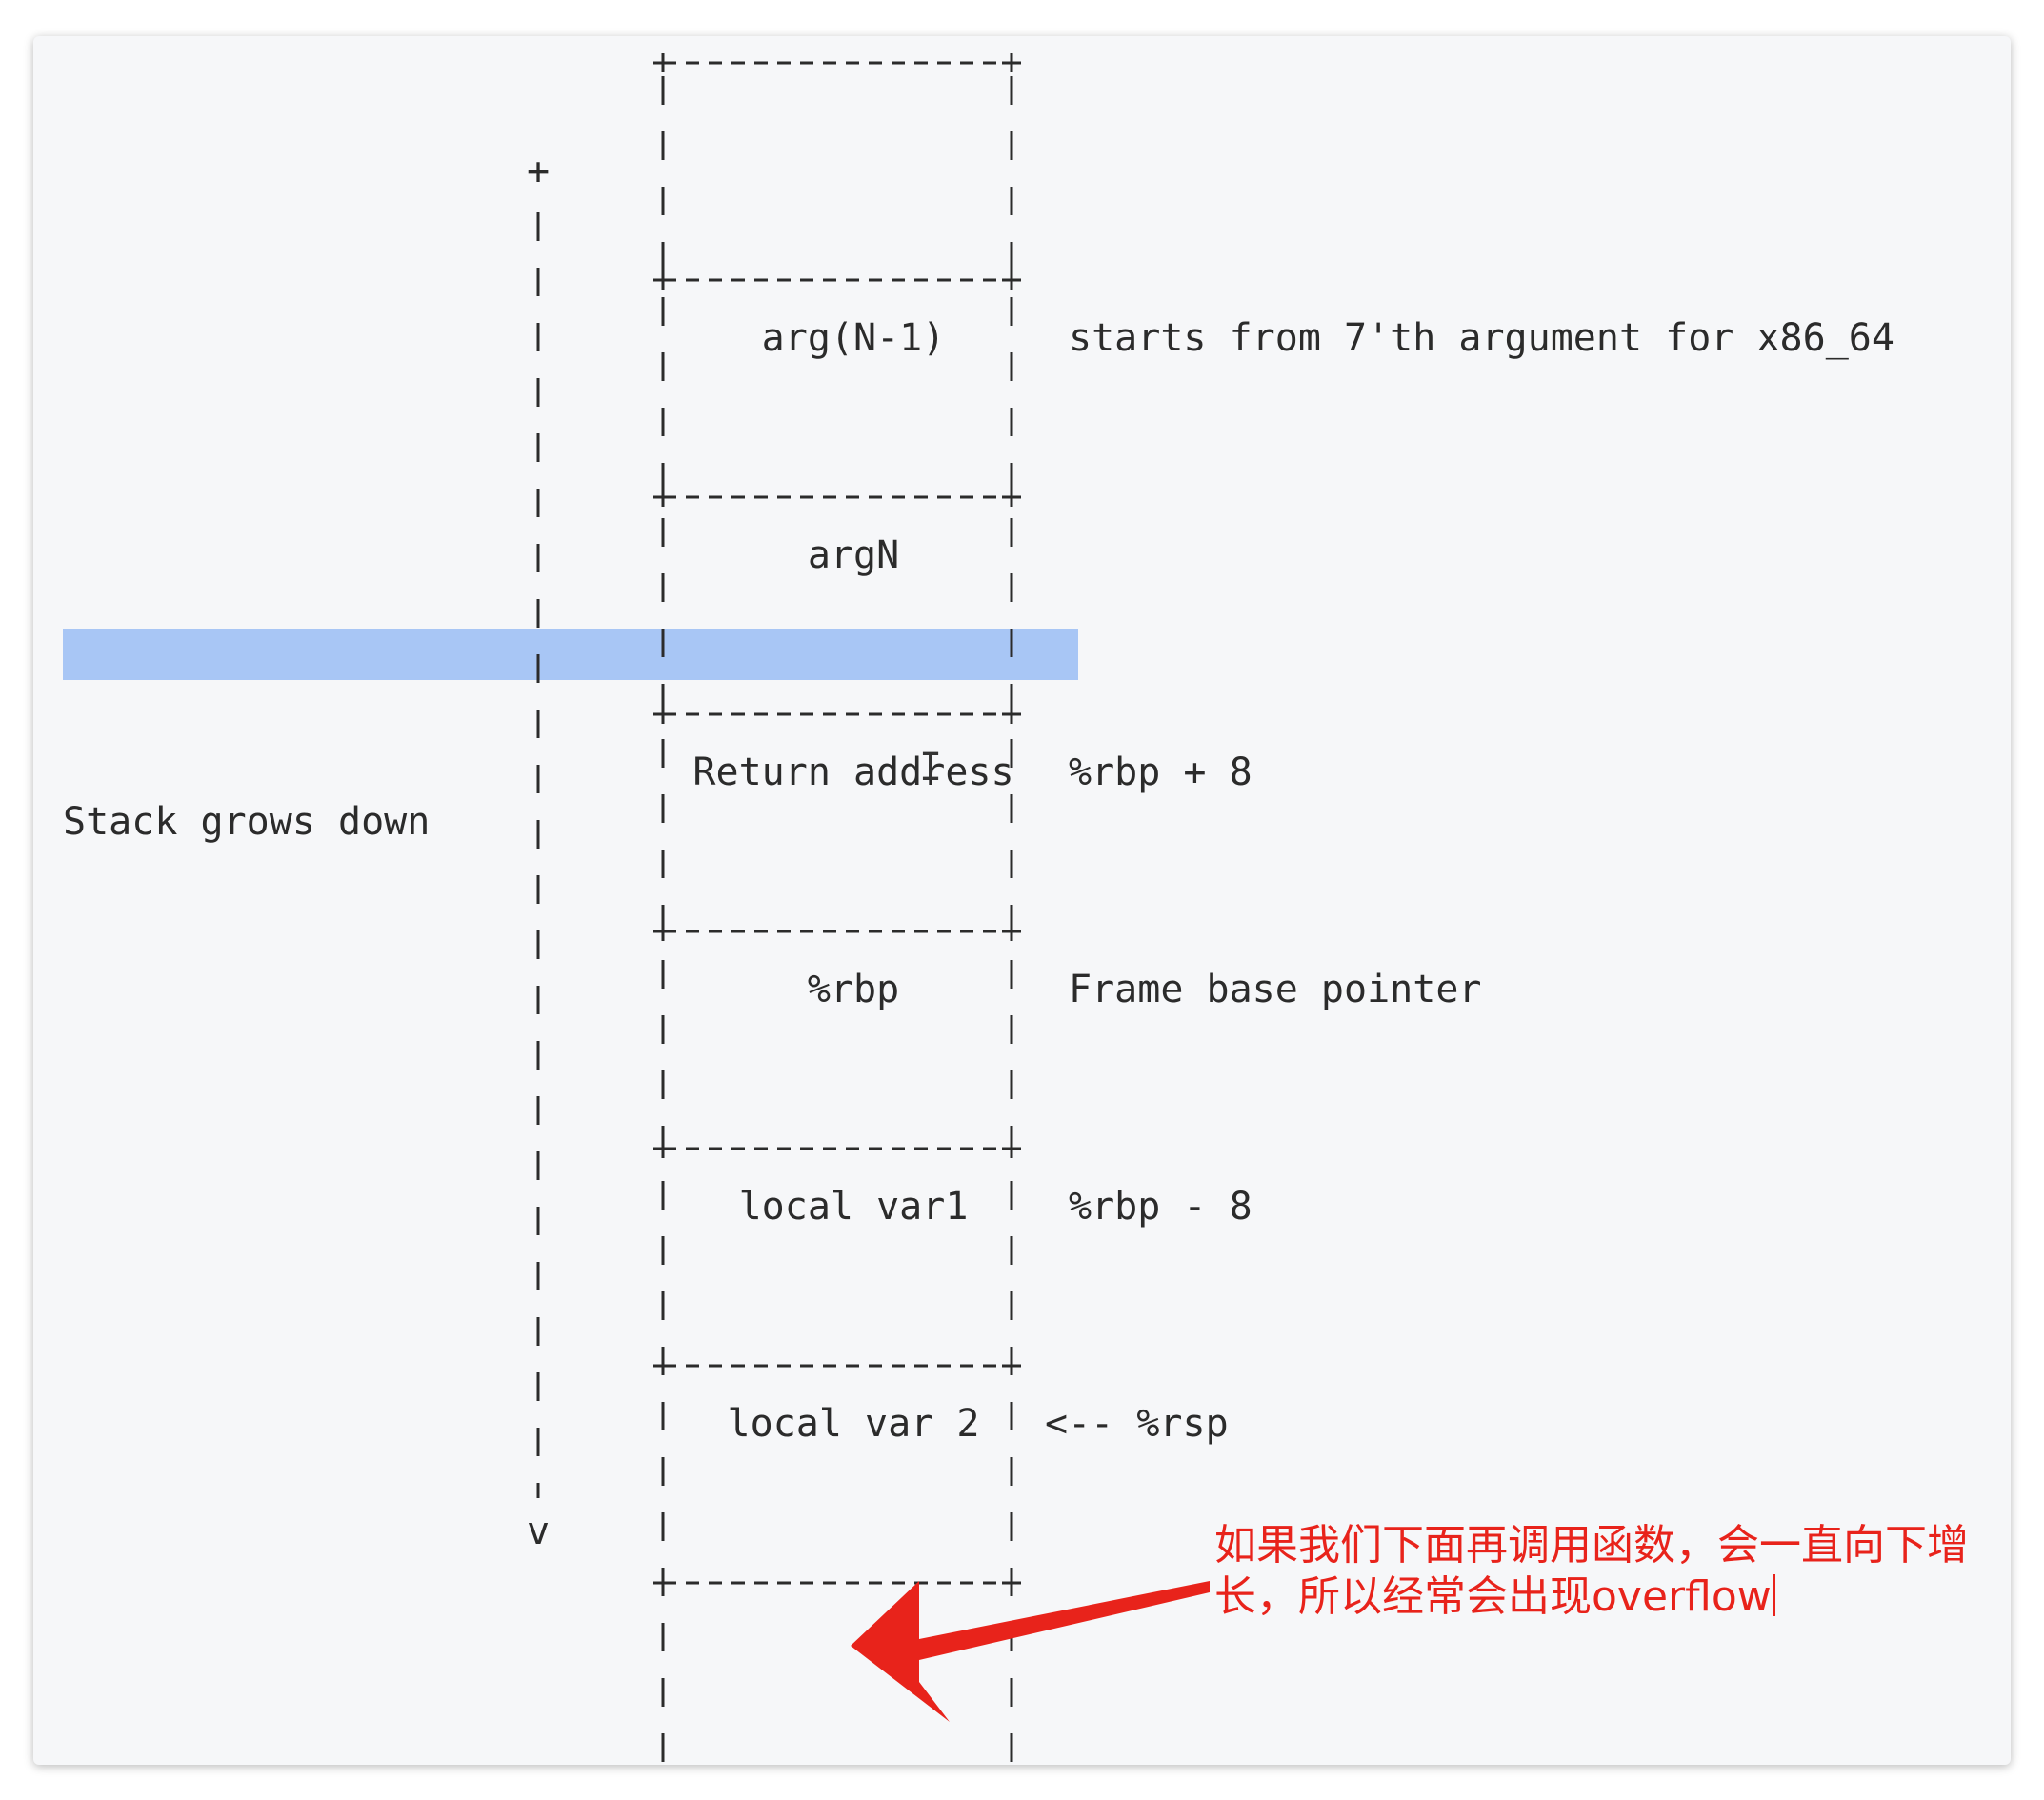 This screenshot has width=2044, height=1800. Describe the element at coordinates (538, 171) in the screenshot. I see `growth-top-marker: +` at that location.